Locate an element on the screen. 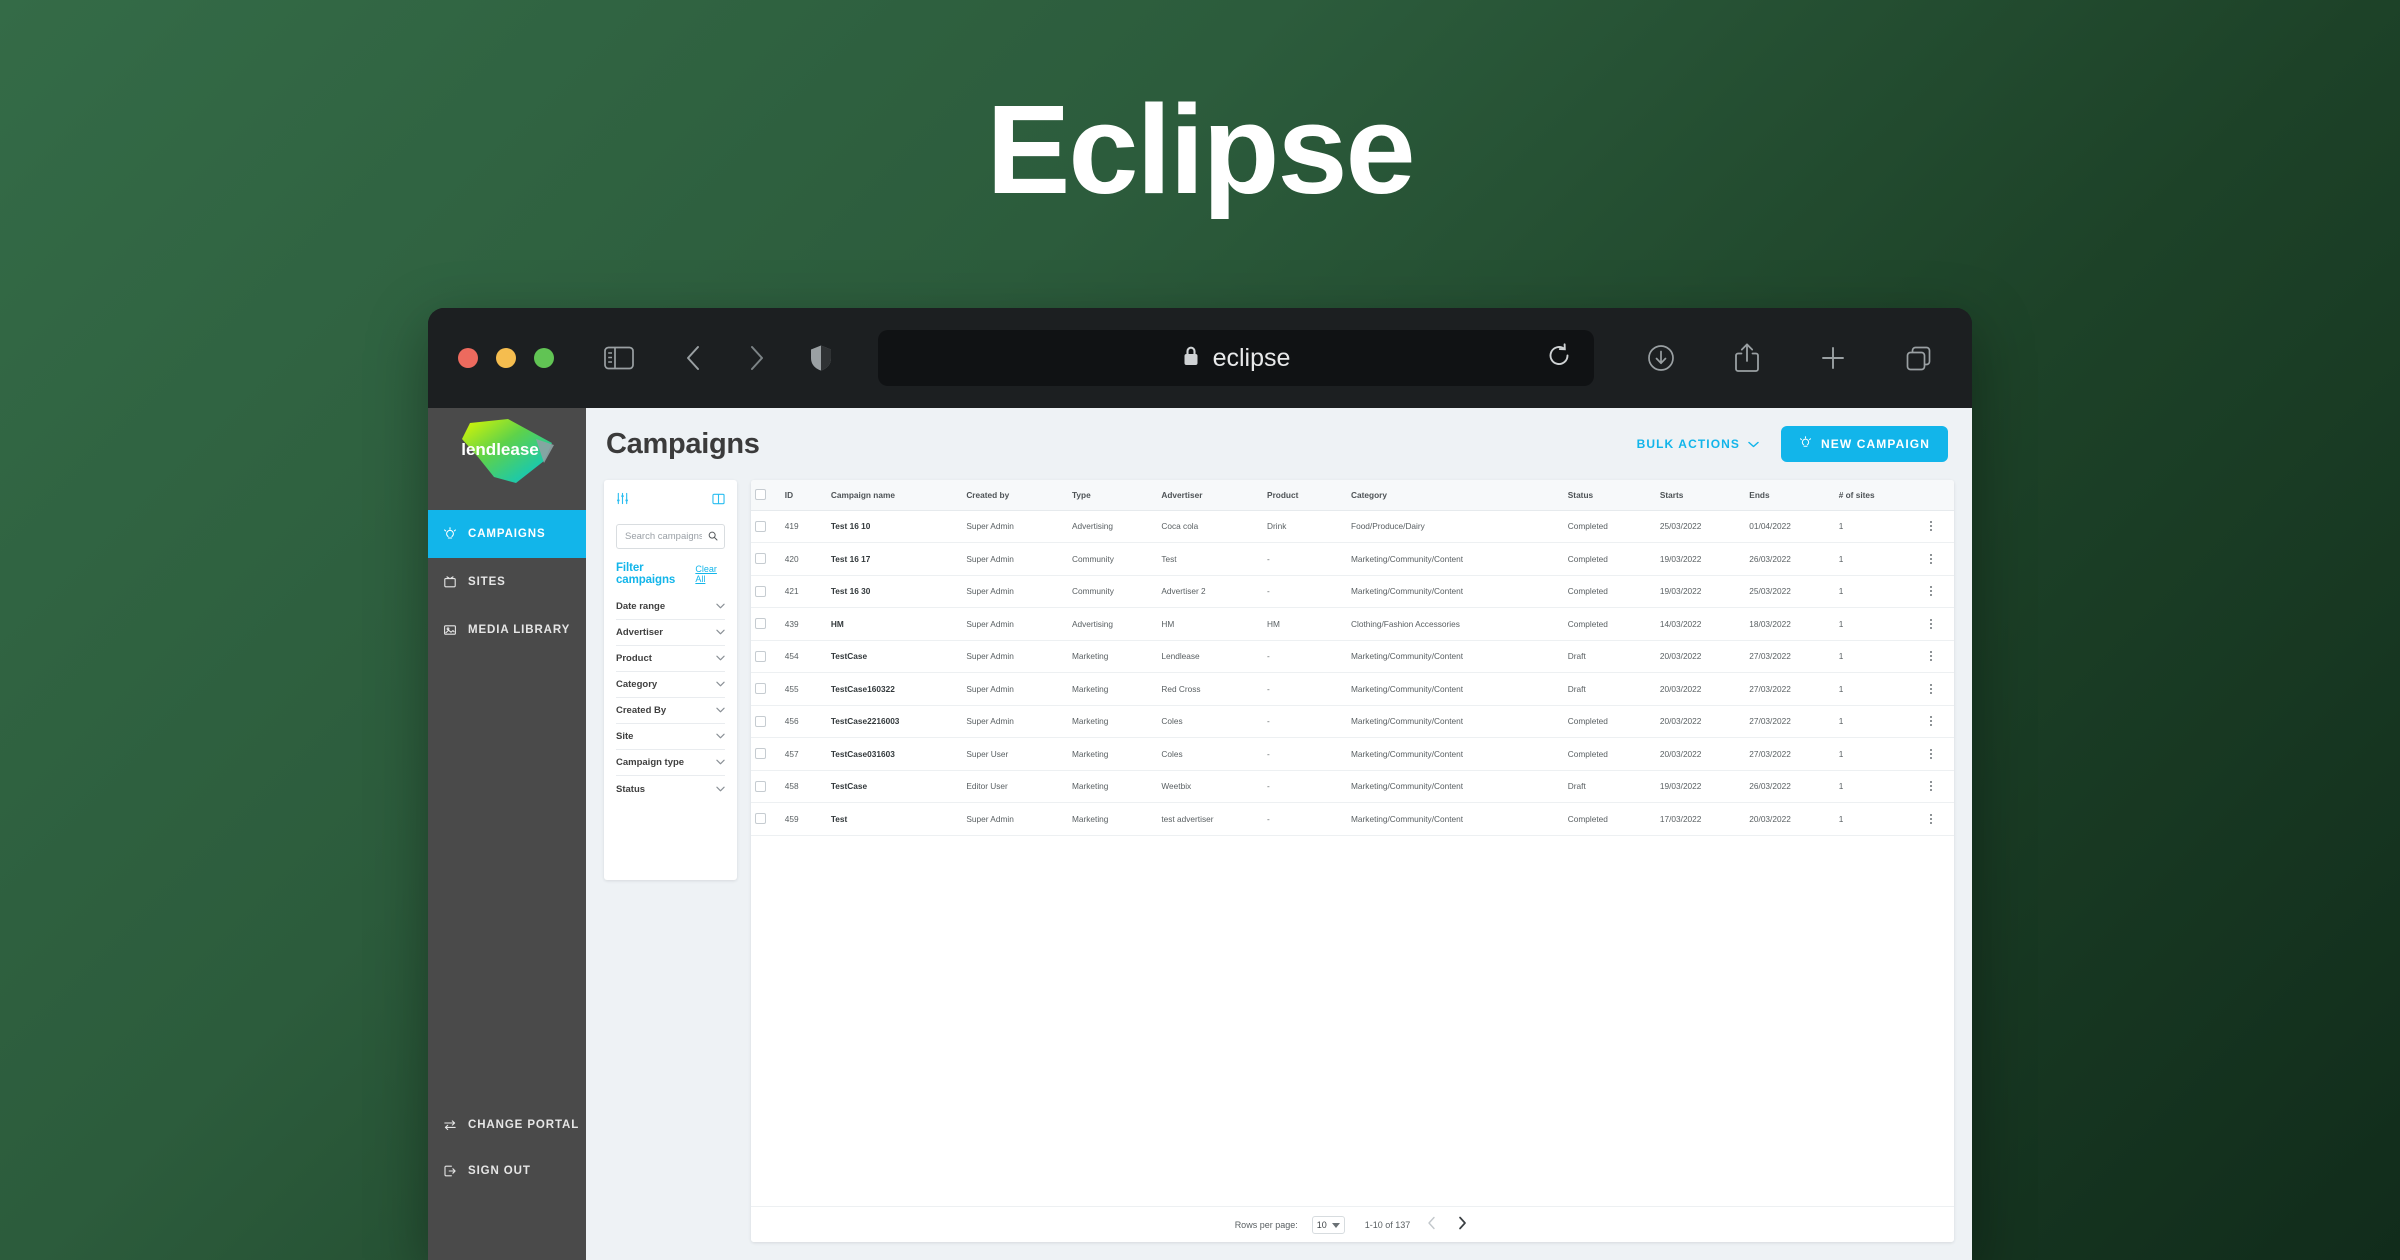 The height and width of the screenshot is (1260, 2400). page-header: Campaigns BULK ACTIONS NEW CAMPAIGN is located at coordinates (1279, 444).